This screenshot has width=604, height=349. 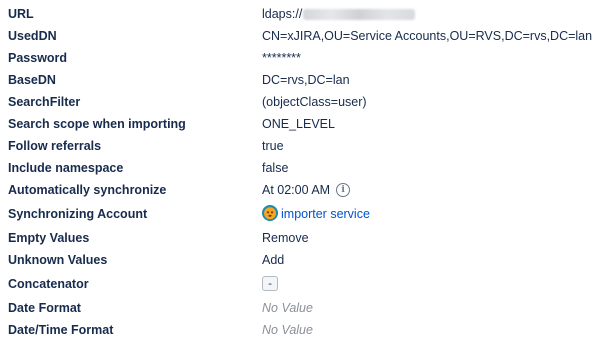 I want to click on property-label: Include namespace, so click(x=66, y=168).